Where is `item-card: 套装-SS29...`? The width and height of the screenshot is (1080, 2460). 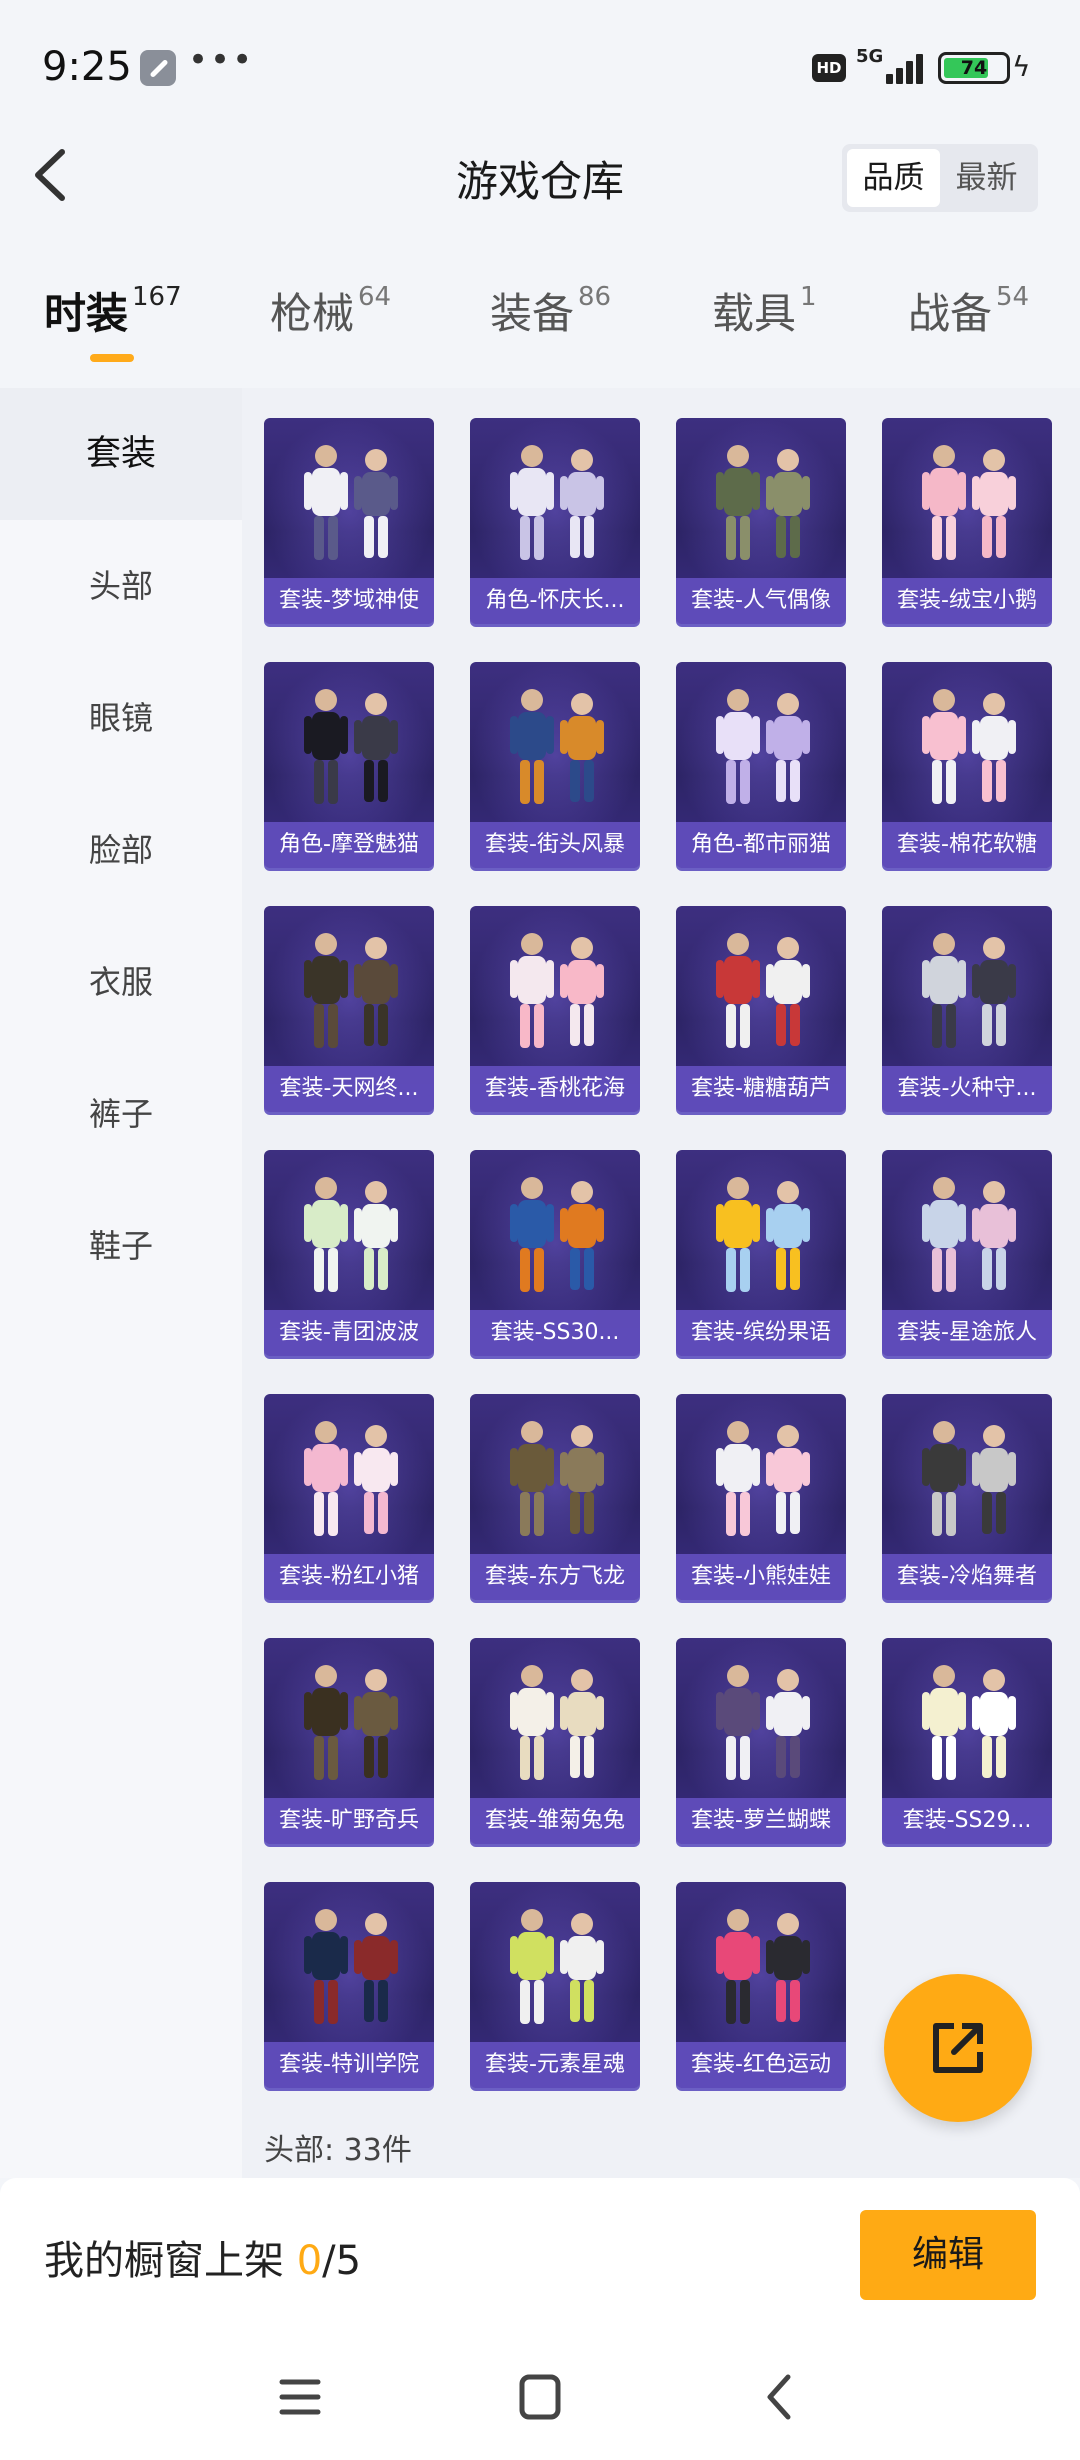 item-card: 套装-SS29... is located at coordinates (967, 1741).